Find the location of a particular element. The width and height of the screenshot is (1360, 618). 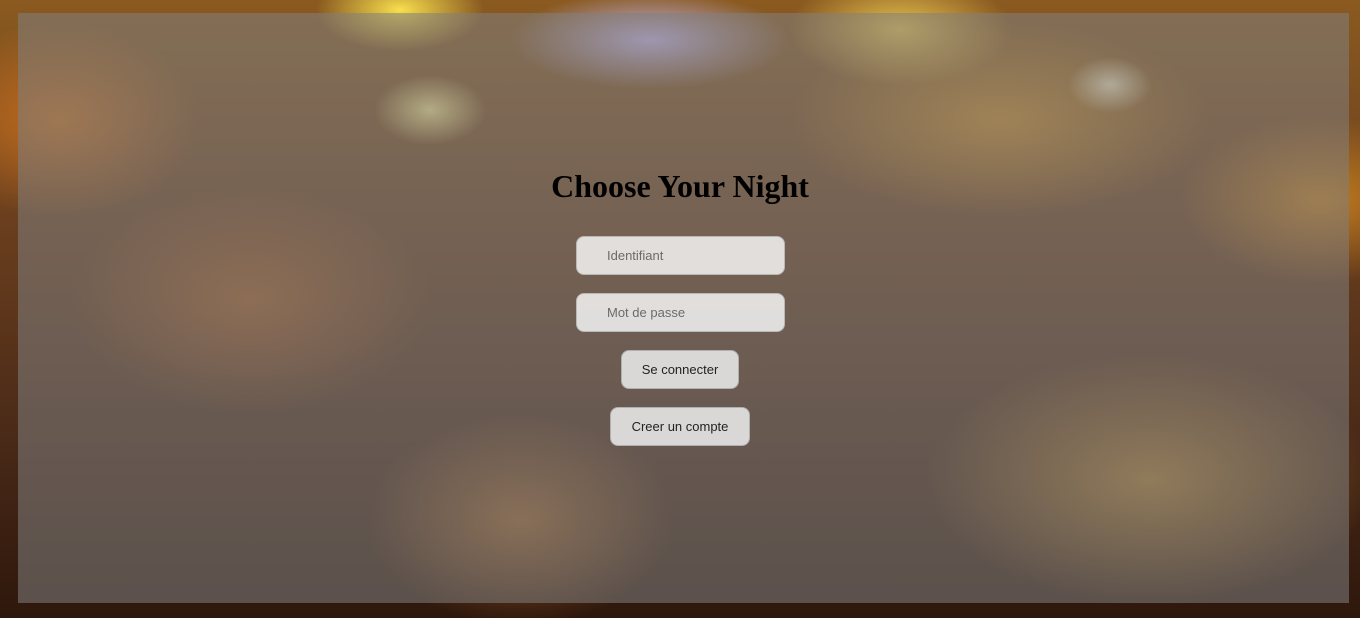

create-account-button: Creer un compte is located at coordinates (680, 426).